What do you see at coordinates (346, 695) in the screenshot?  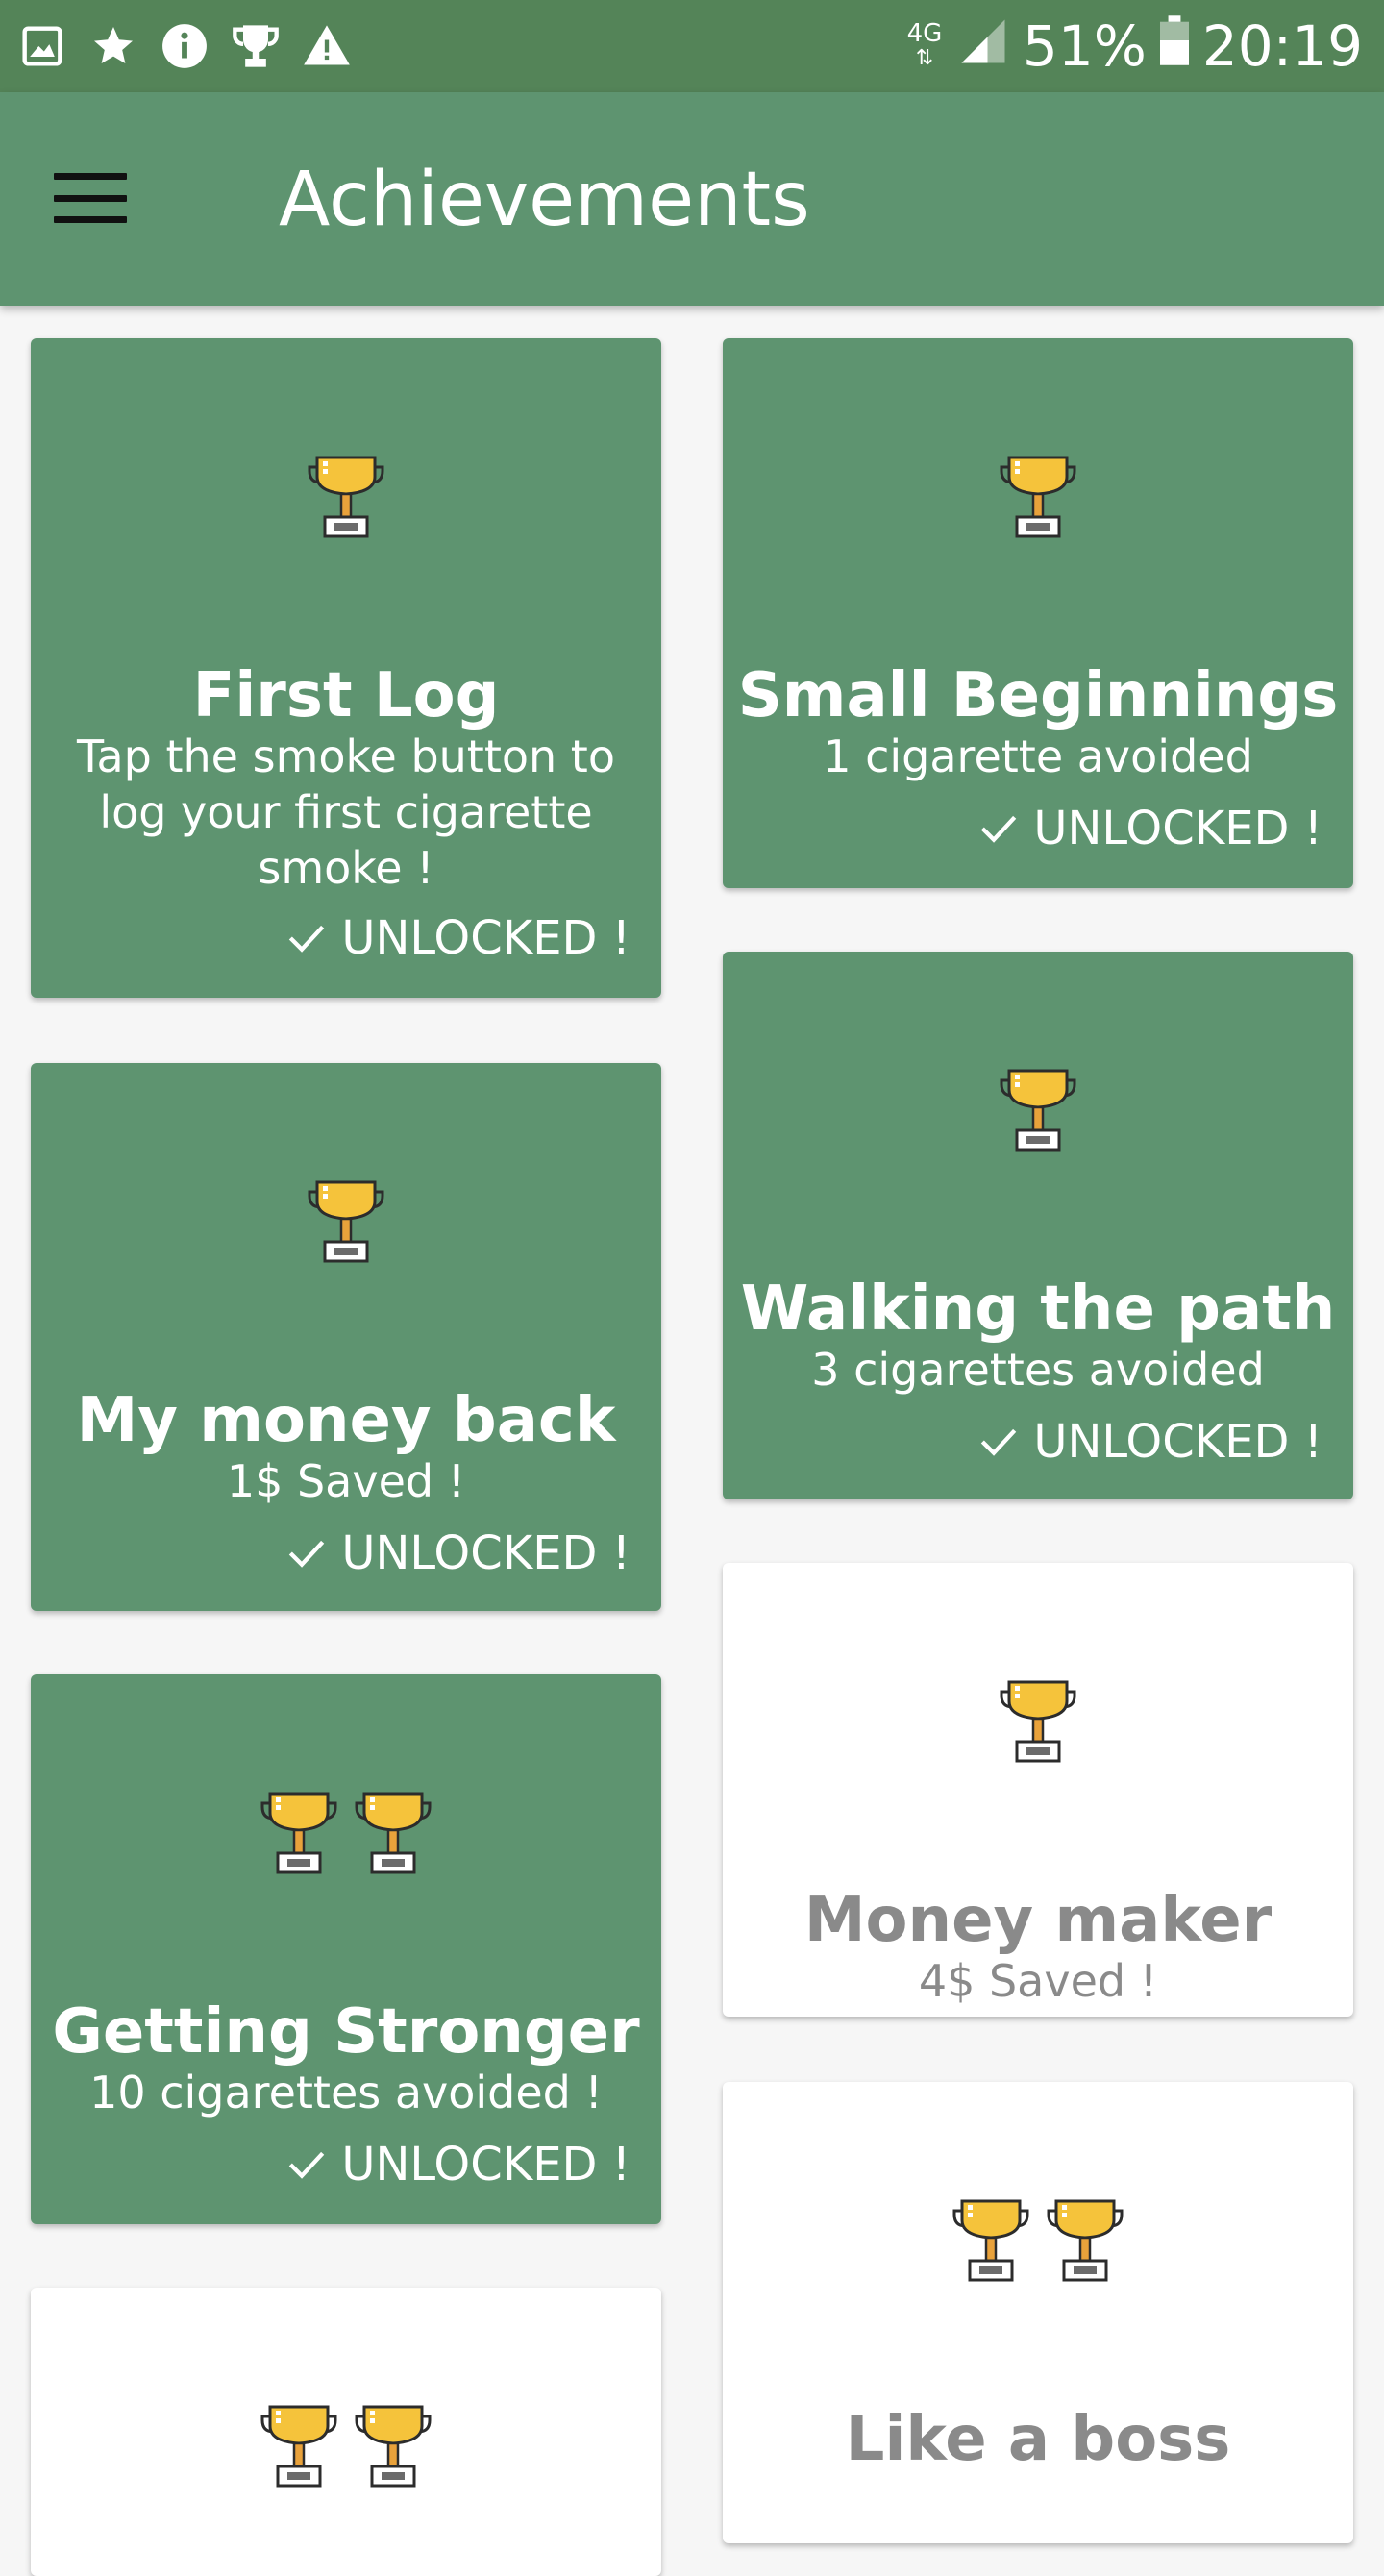 I see `achievement-name: First Log` at bounding box center [346, 695].